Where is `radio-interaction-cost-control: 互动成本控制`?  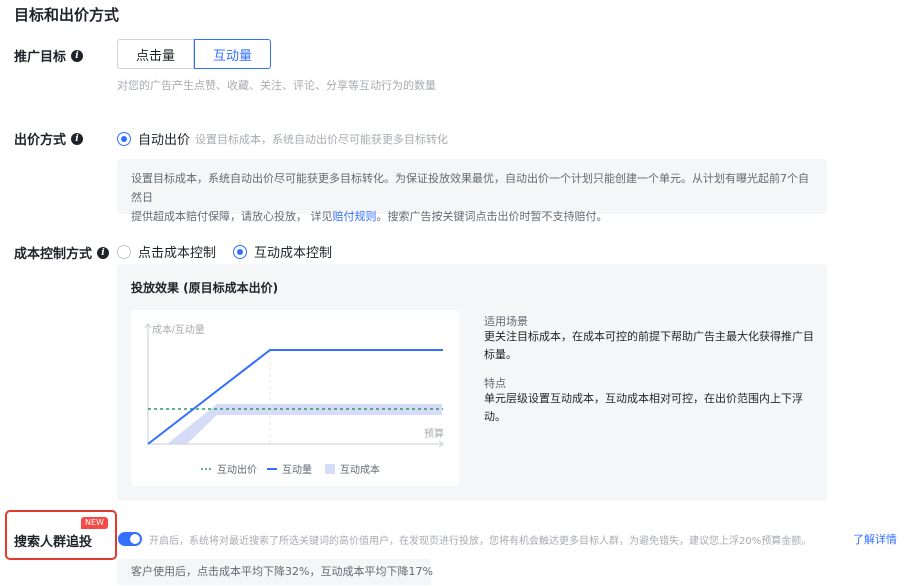
radio-interaction-cost-control: 互动成本控制 is located at coordinates (282, 251).